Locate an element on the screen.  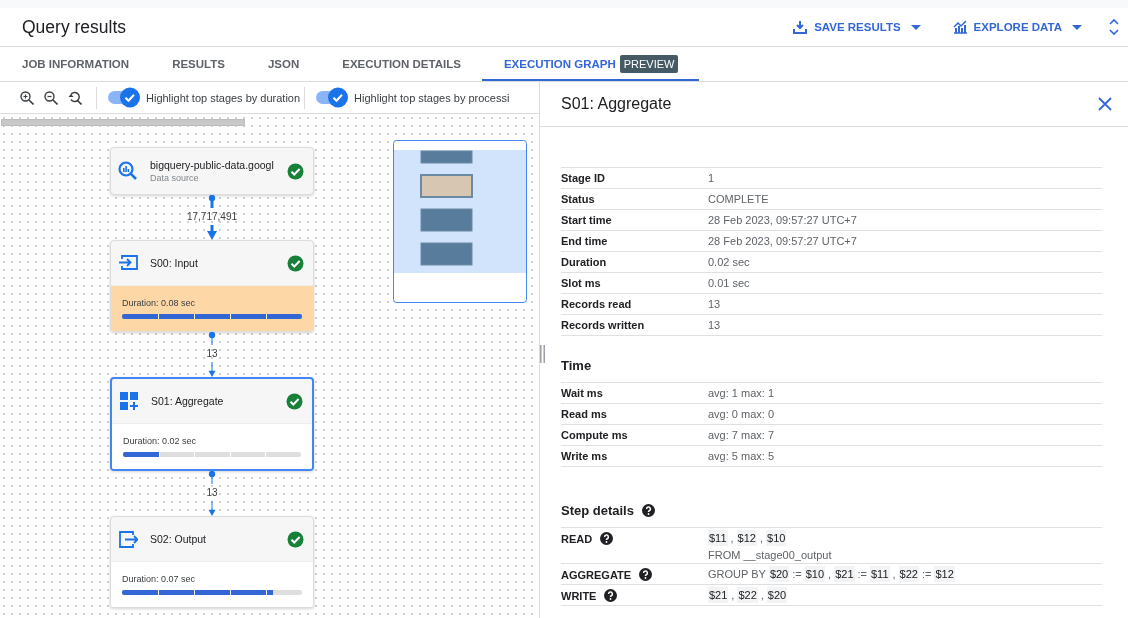
tab: RESULTS is located at coordinates (198, 64).